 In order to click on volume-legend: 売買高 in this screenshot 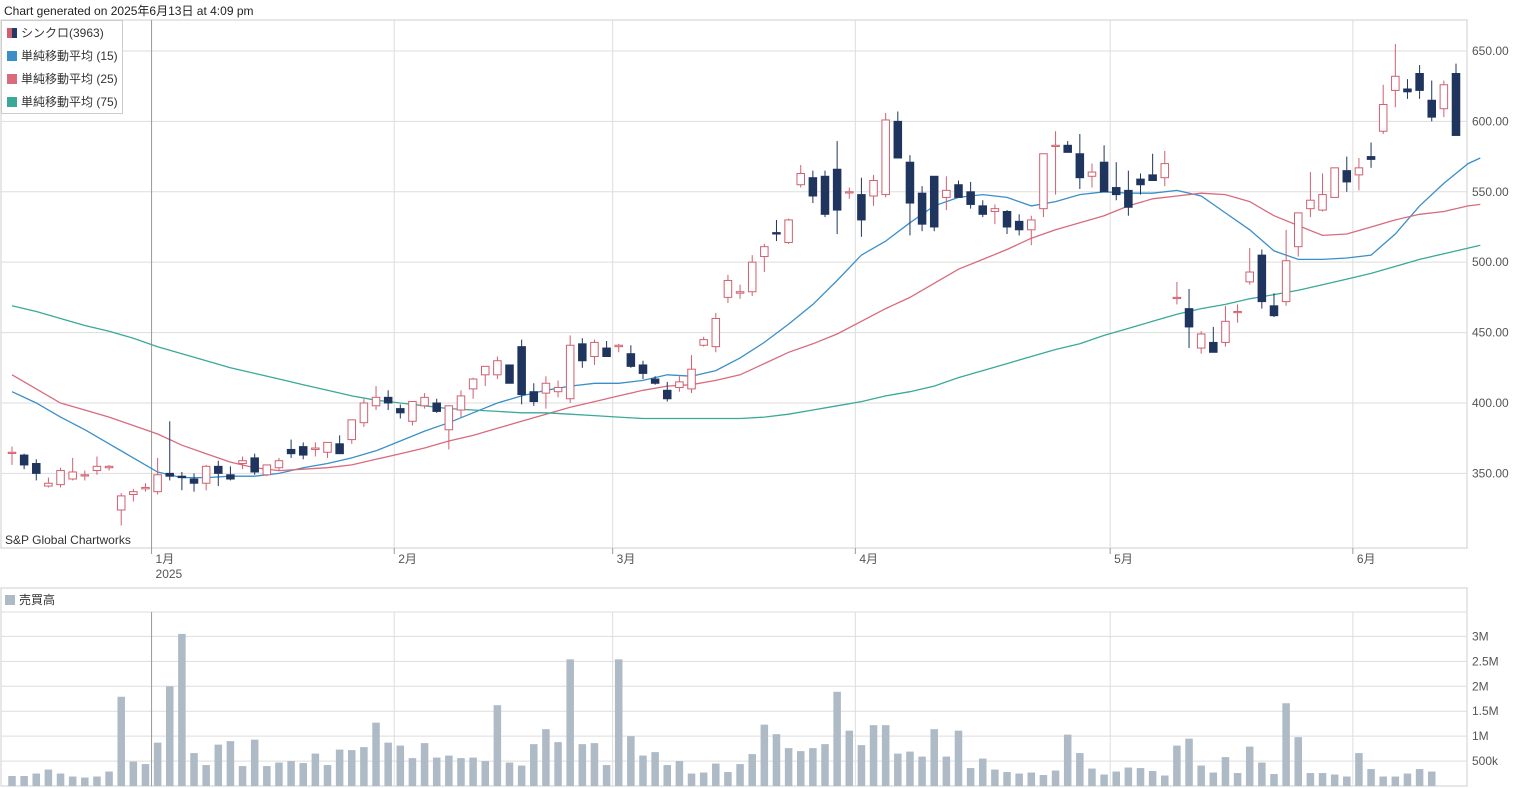, I will do `click(30, 599)`.